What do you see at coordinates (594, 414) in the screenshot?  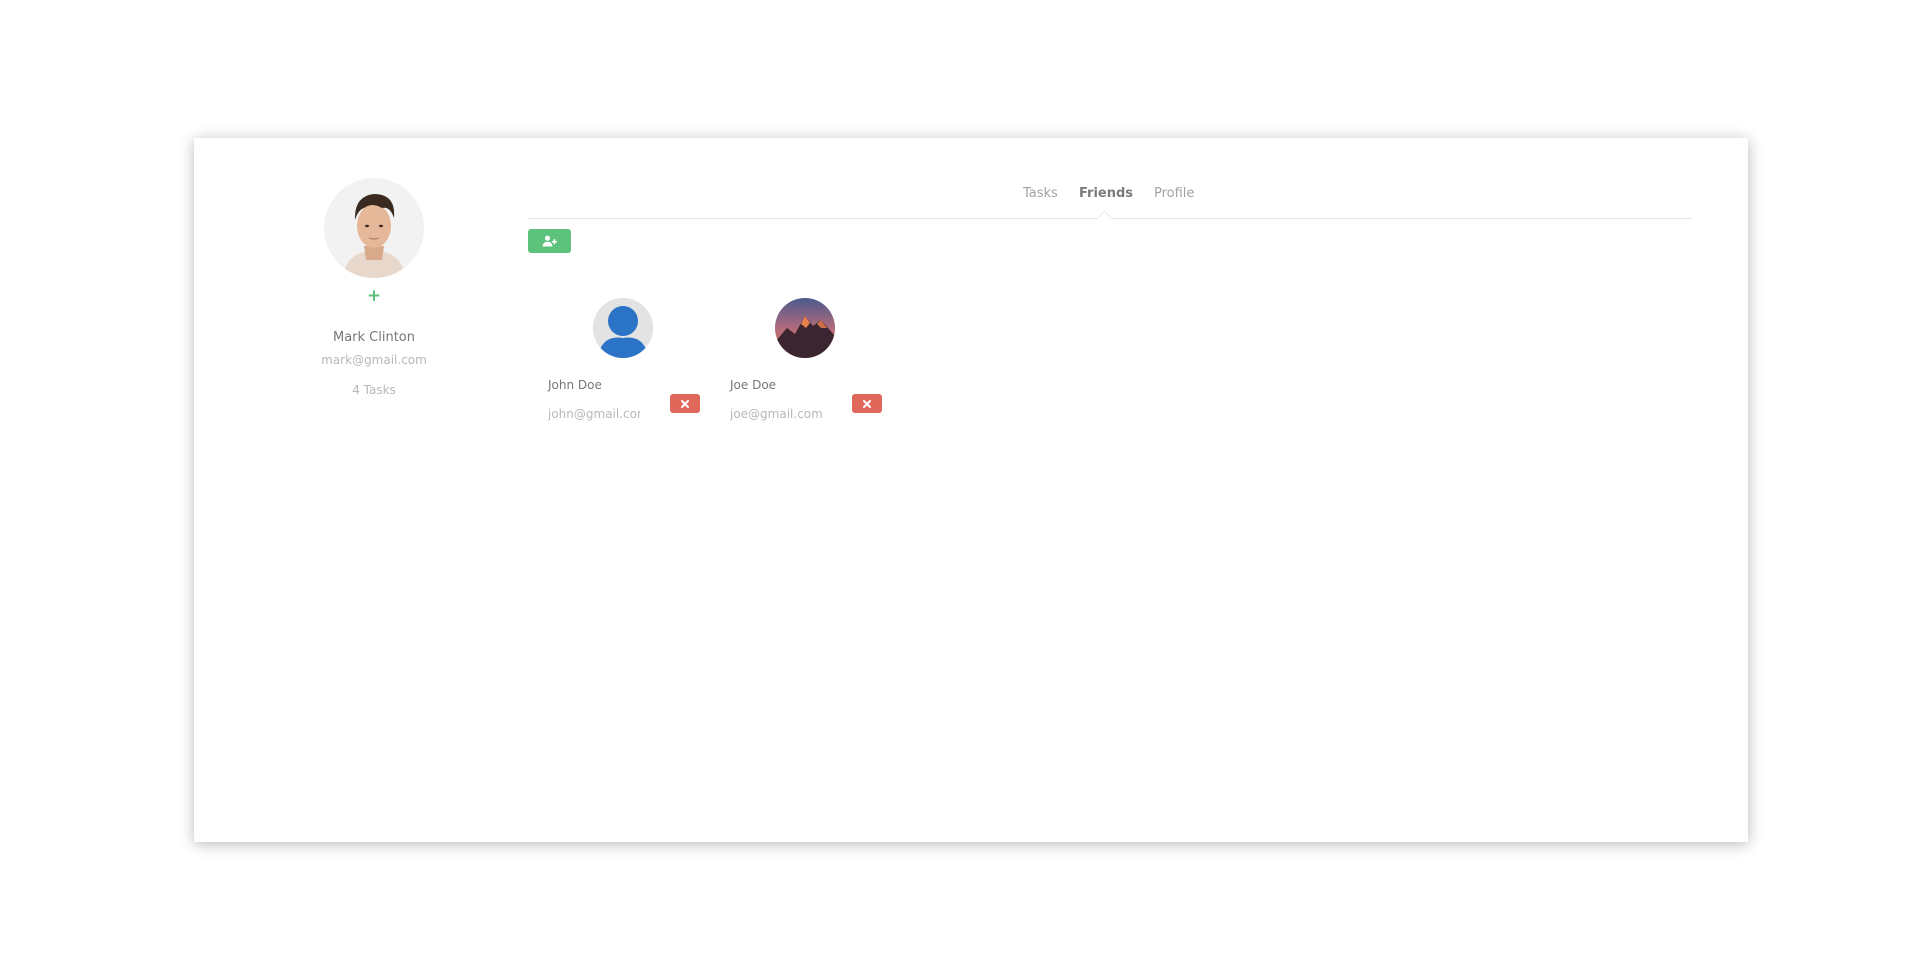 I see `friend-email: john@gmail.com` at bounding box center [594, 414].